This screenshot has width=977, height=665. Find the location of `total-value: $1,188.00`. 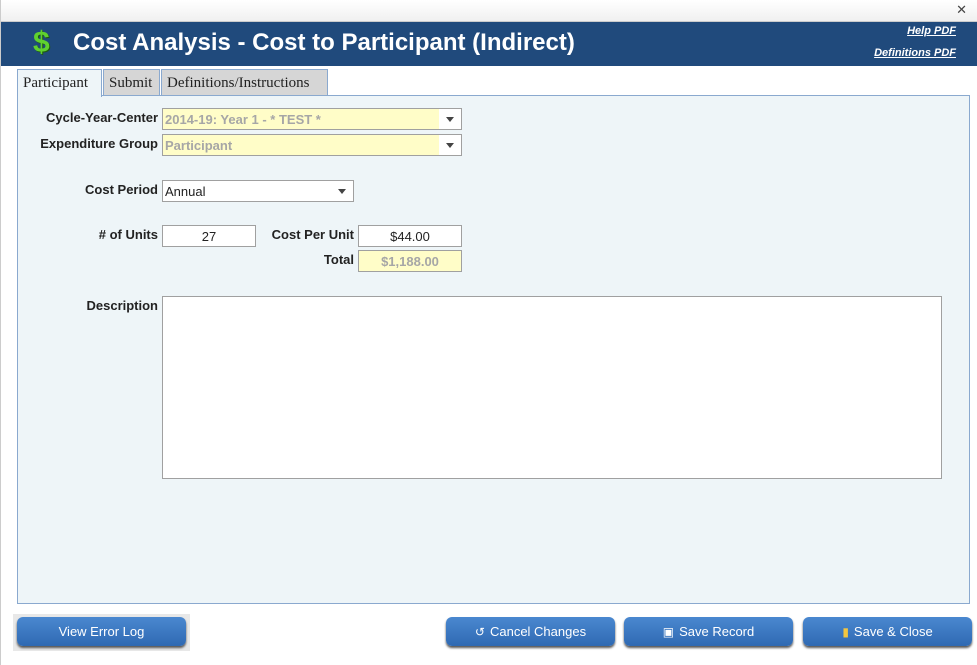

total-value: $1,188.00 is located at coordinates (410, 261).